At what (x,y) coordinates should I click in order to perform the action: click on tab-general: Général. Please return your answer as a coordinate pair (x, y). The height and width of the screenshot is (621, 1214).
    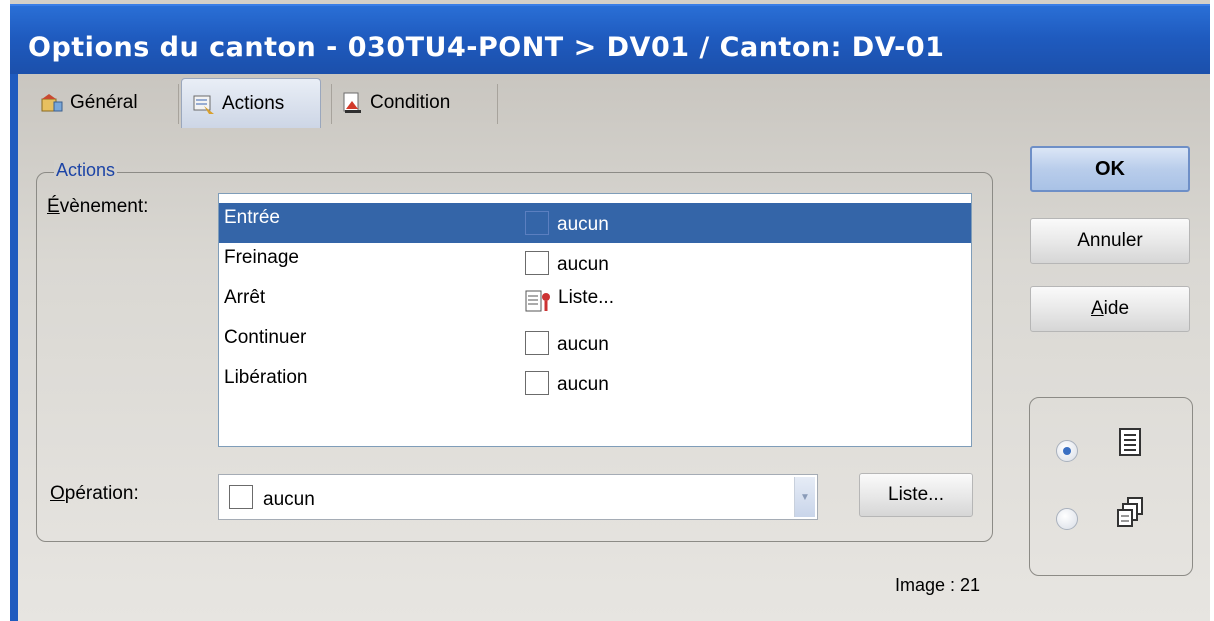
    Looking at the image, I should click on (108, 103).